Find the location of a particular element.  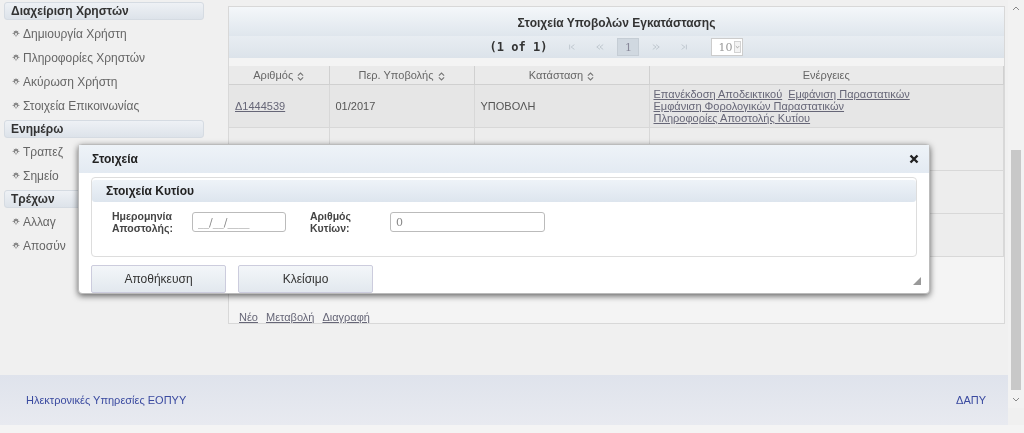

section-header: Στοιχεία Κυτίου is located at coordinates (504, 191).